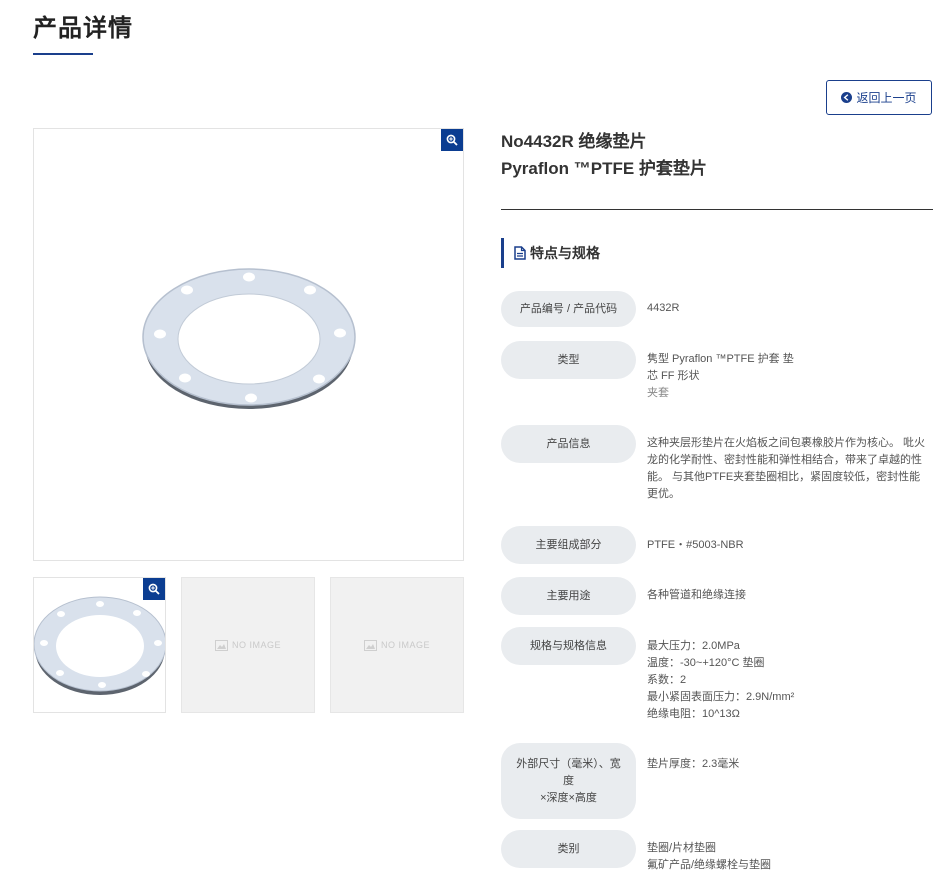  Describe the element at coordinates (83, 28) in the screenshot. I see `page-title: 产品详情` at that location.